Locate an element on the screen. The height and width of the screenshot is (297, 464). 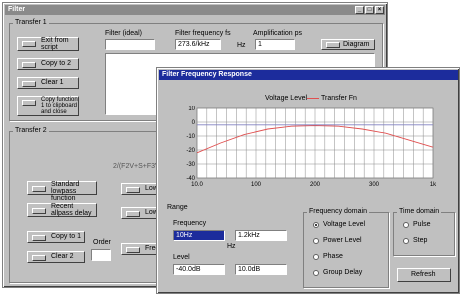
x-tick-label: 100 is located at coordinates (256, 185).